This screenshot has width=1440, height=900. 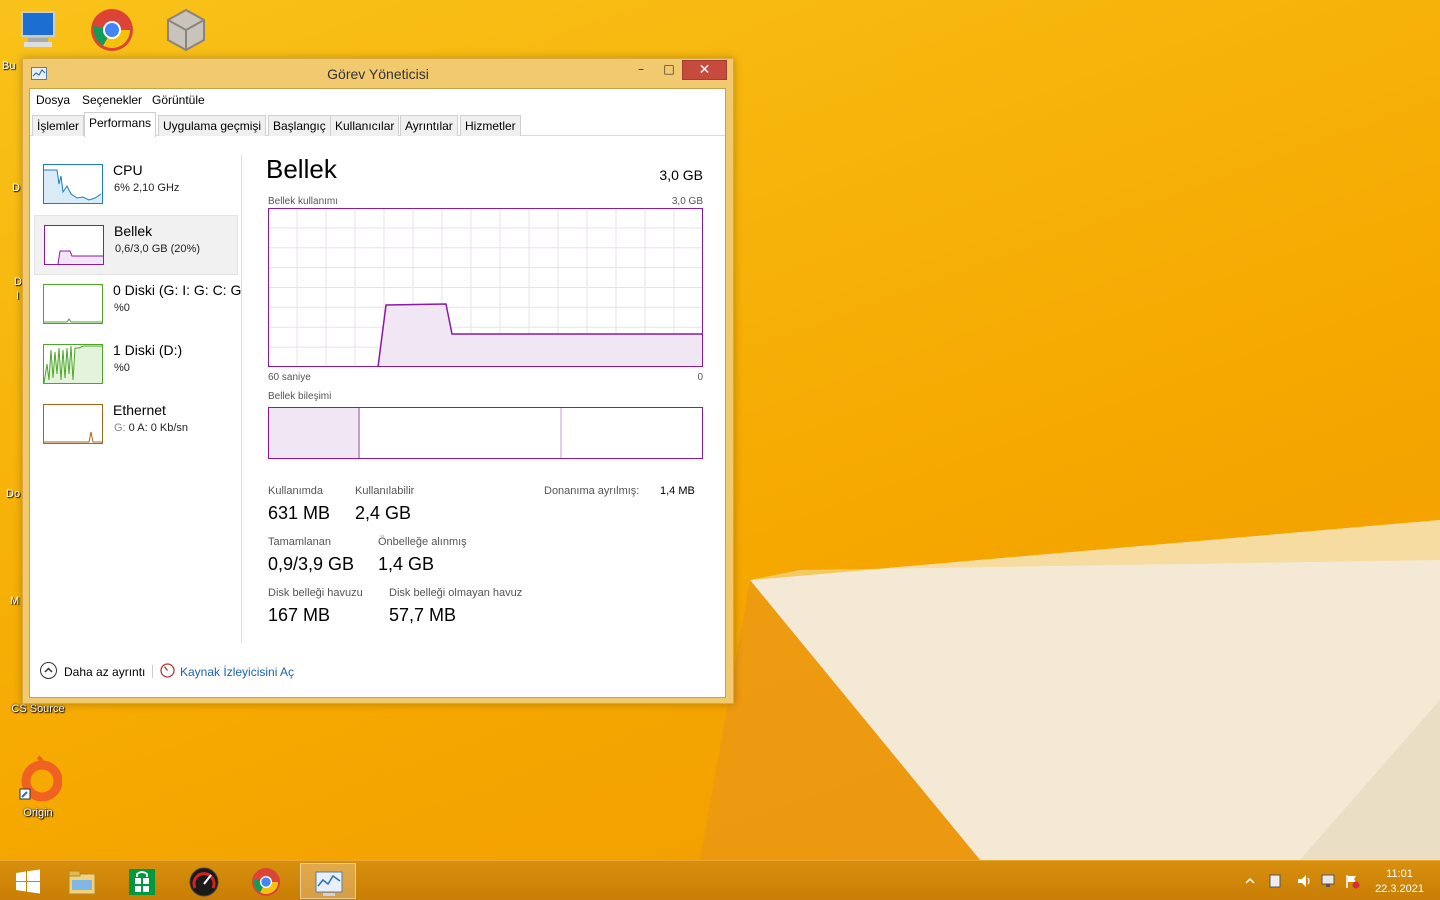 What do you see at coordinates (128, 170) in the screenshot?
I see `cpu-name: CPU` at bounding box center [128, 170].